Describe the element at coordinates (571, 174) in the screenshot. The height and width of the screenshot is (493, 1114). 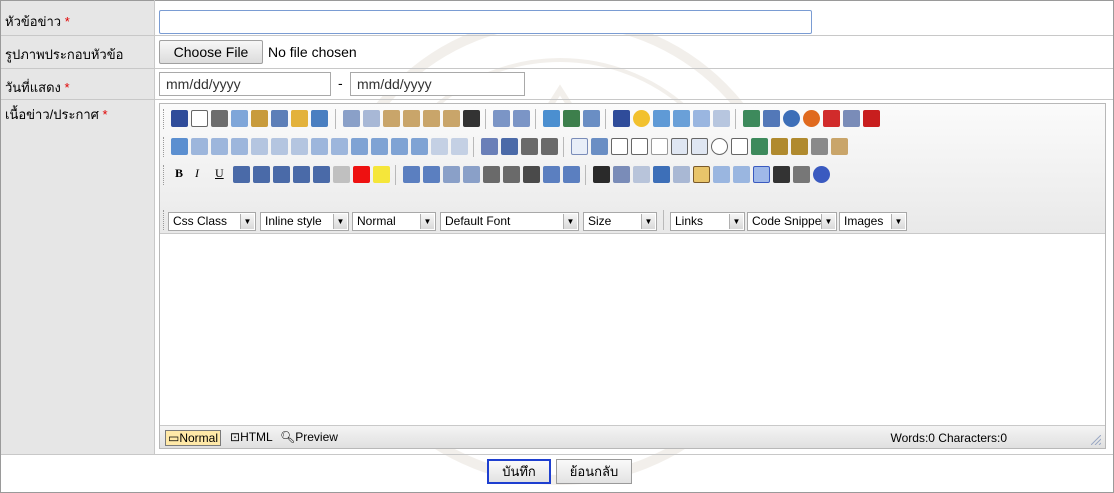
I see `lowercase-icon` at that location.